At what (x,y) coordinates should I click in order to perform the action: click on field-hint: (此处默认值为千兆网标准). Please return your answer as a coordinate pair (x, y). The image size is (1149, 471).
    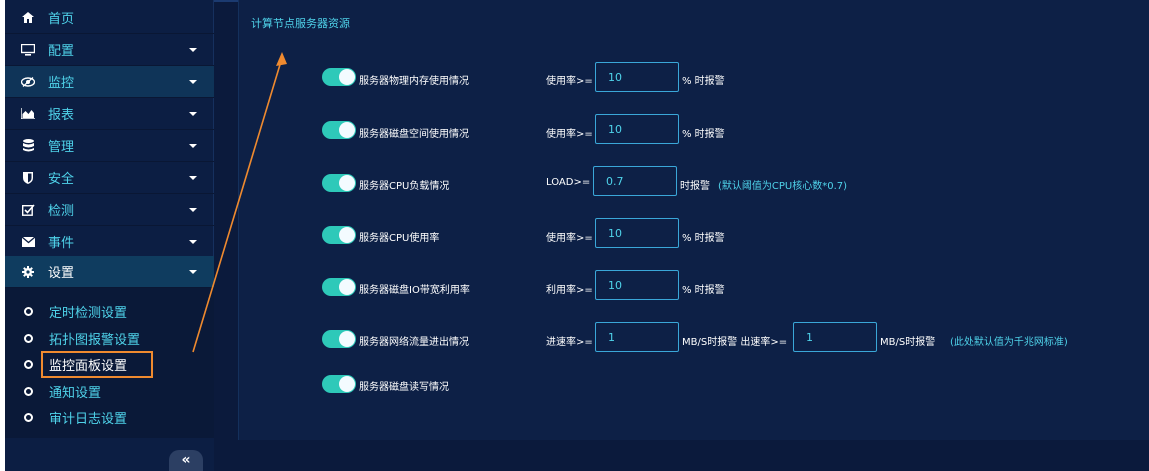
    Looking at the image, I should click on (1009, 342).